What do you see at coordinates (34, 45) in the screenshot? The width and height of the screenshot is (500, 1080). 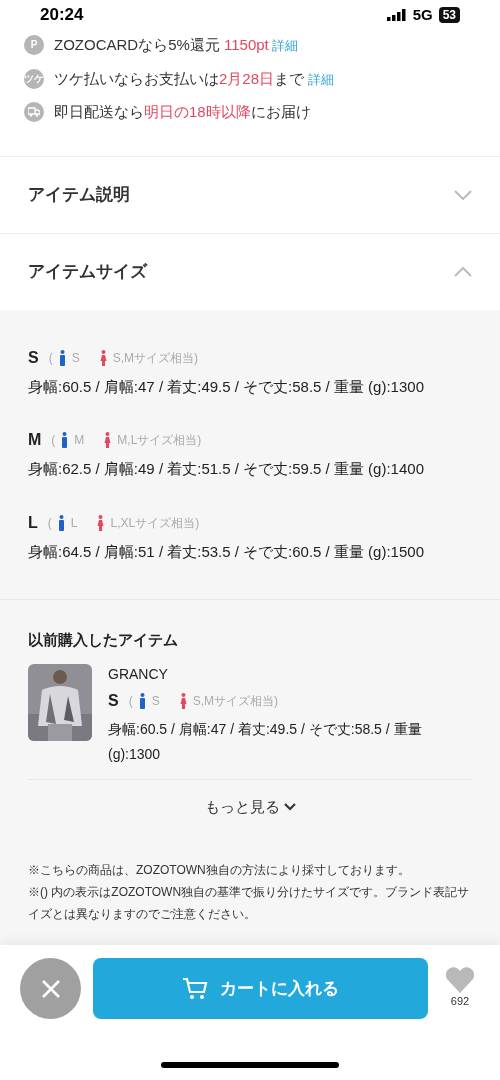 I see `perk-badge: P` at bounding box center [34, 45].